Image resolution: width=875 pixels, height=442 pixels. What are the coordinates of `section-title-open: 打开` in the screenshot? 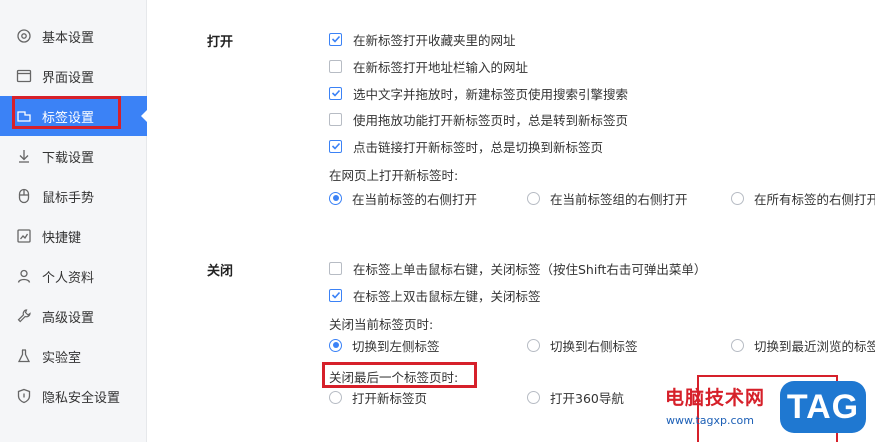 It's located at (220, 42).